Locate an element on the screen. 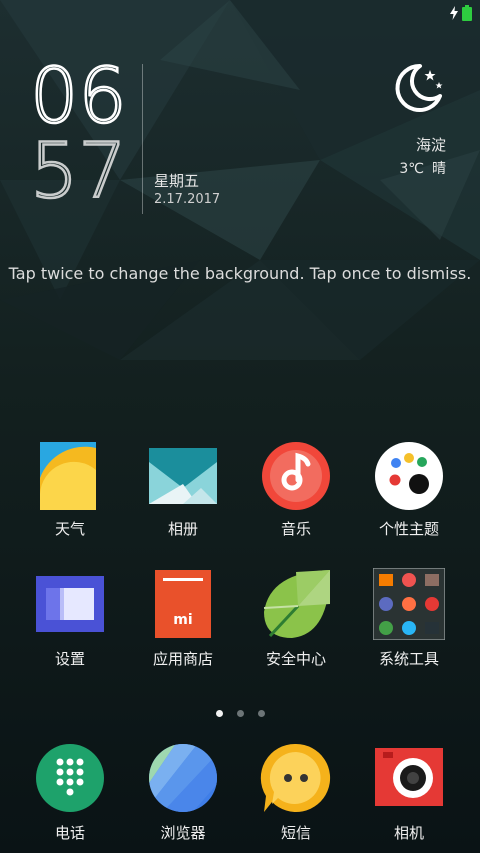  clock-weekday: 星期五 is located at coordinates (177, 181).